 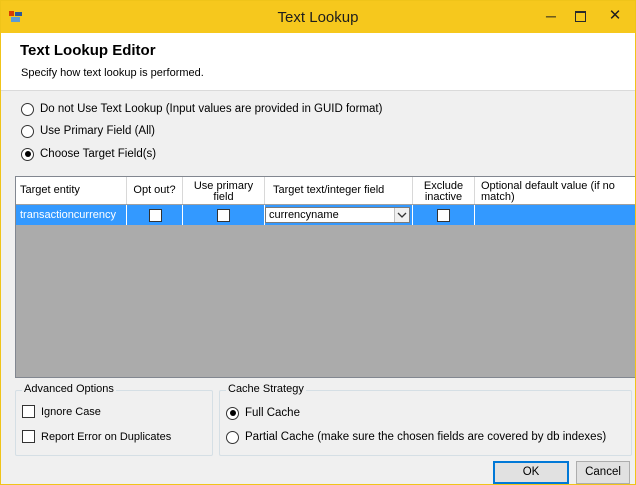 What do you see at coordinates (155, 190) in the screenshot?
I see `column-header-opt-out: Opt out?` at bounding box center [155, 190].